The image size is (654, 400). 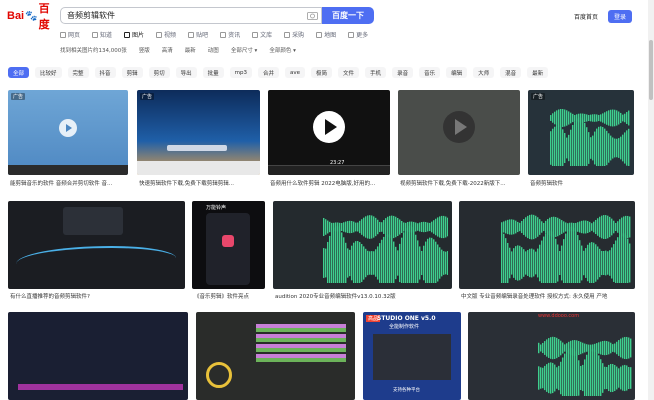 What do you see at coordinates (330, 35) in the screenshot?
I see `tab-label: 地图` at bounding box center [330, 35].